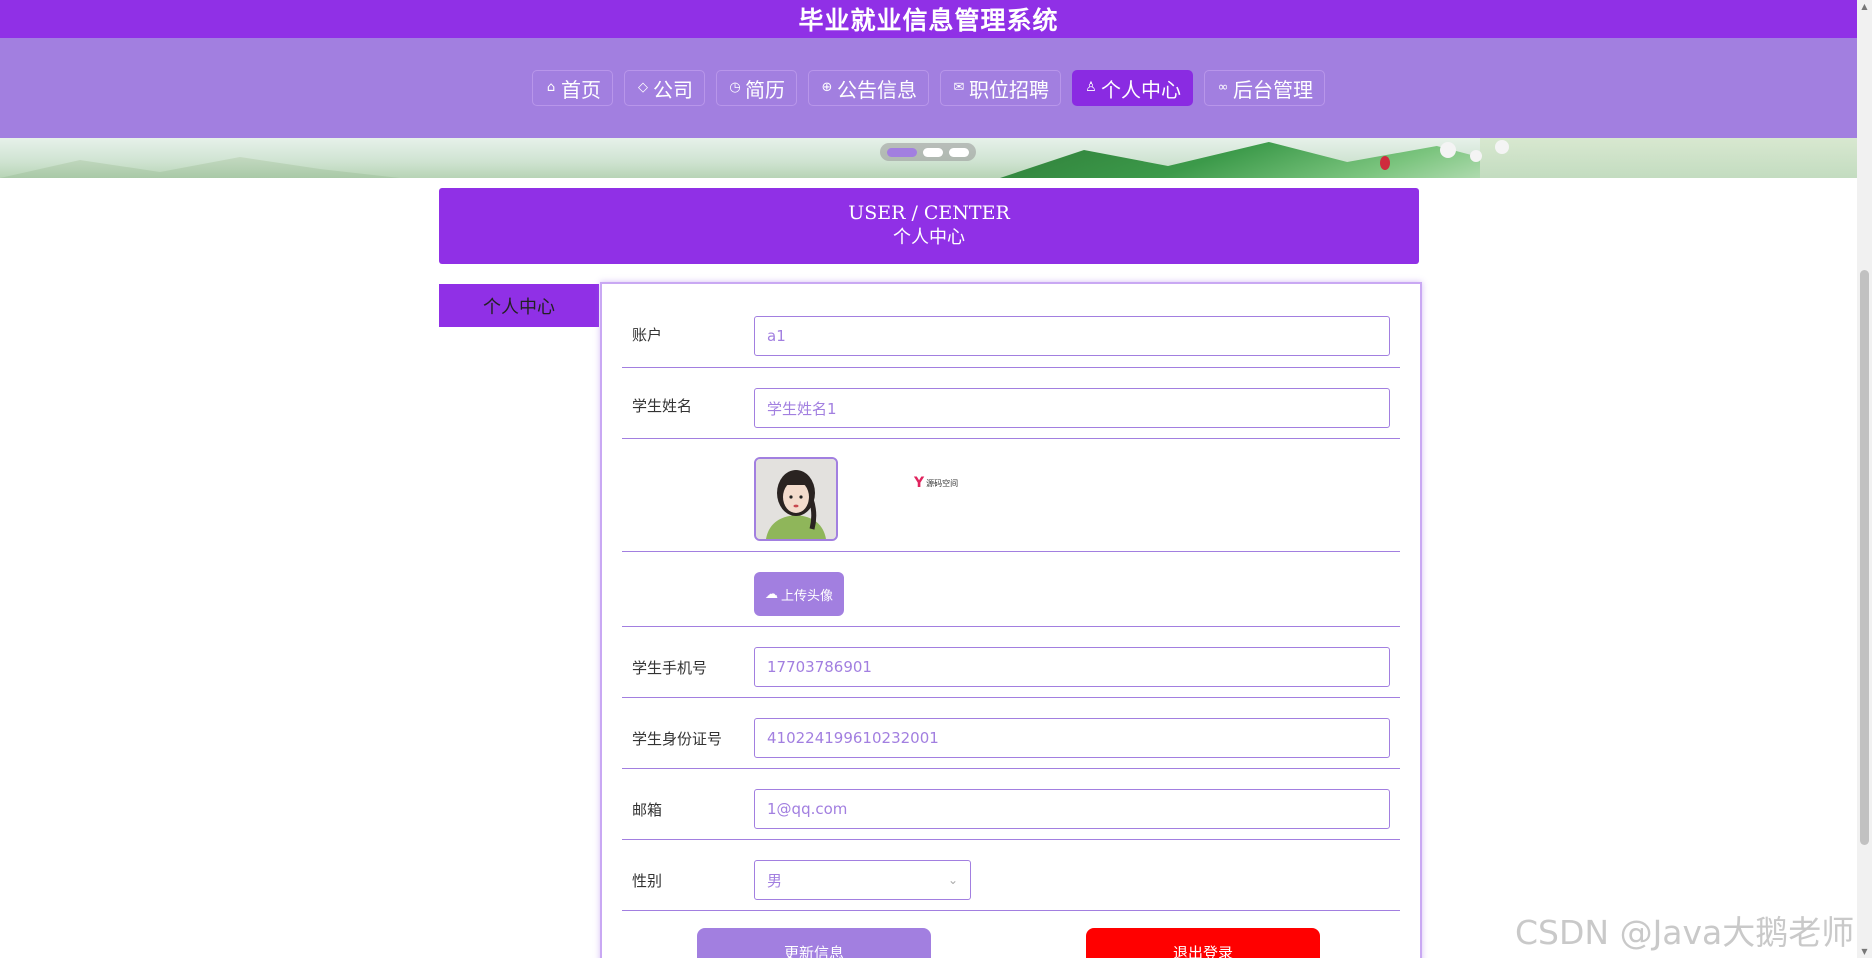 The image size is (1872, 958). I want to click on app-title-bar: 毕业就业信息管理系统, so click(928, 19).